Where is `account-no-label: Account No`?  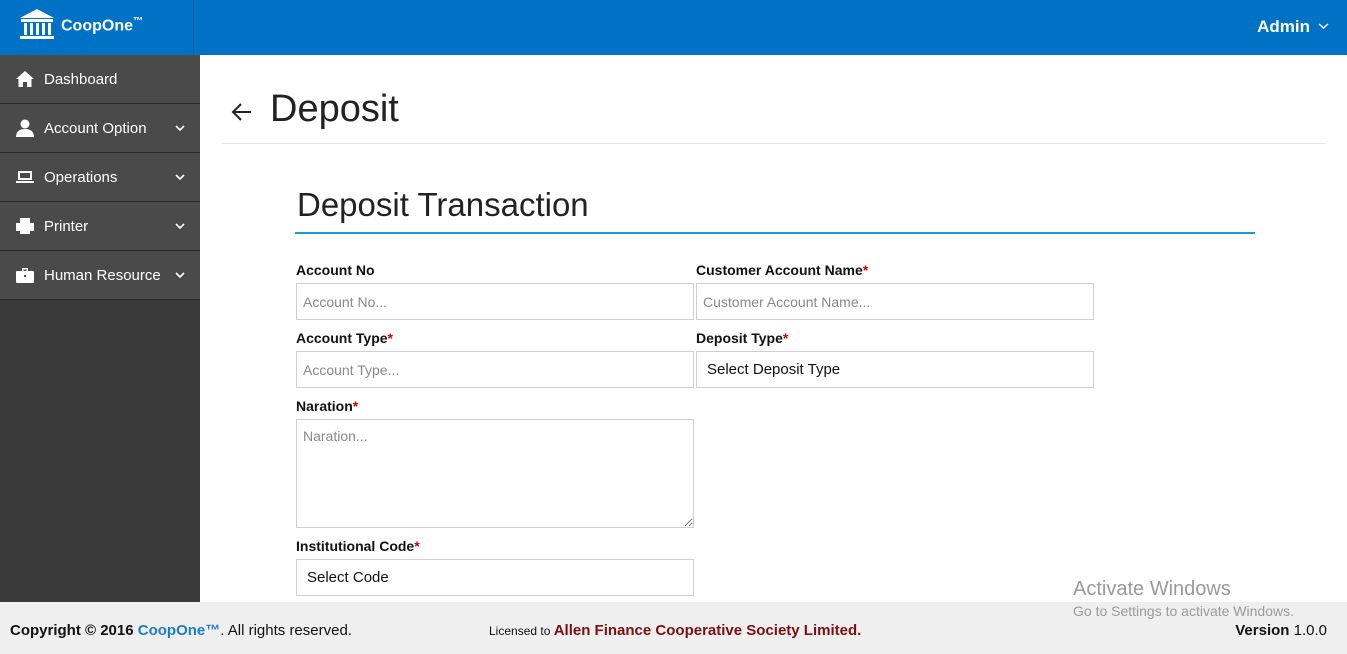
account-no-label: Account No is located at coordinates (335, 270).